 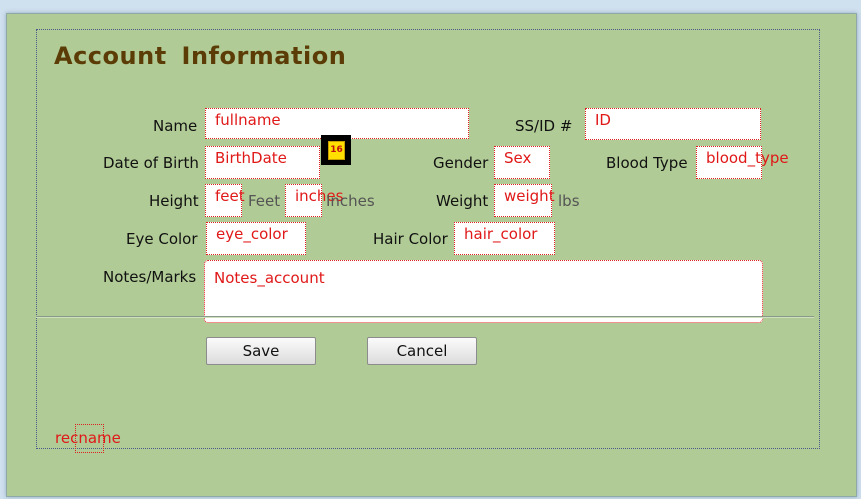 What do you see at coordinates (483, 291) in the screenshot?
I see `notes-field: Notes_account` at bounding box center [483, 291].